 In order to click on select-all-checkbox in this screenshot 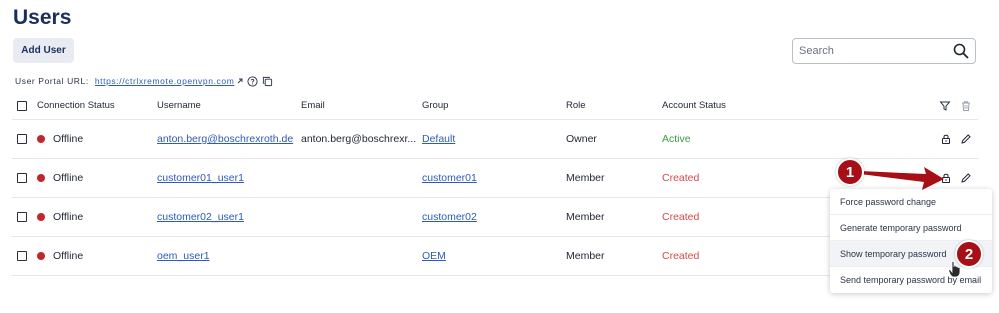, I will do `click(22, 105)`.